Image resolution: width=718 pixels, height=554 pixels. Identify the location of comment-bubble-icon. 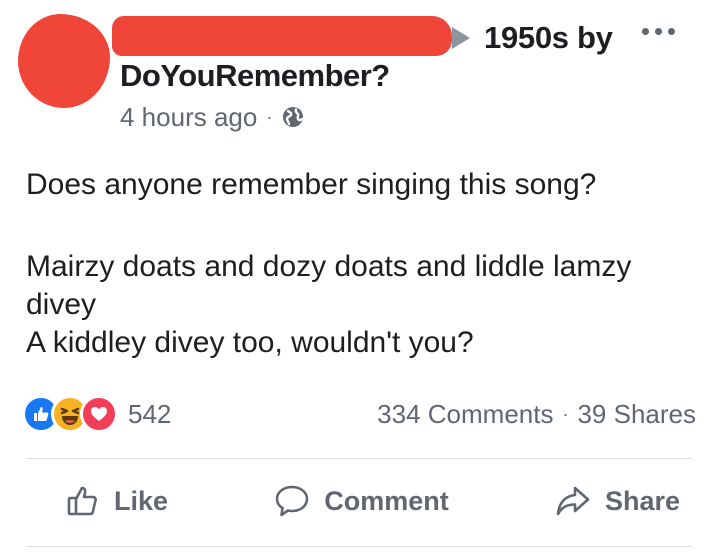
(292, 501).